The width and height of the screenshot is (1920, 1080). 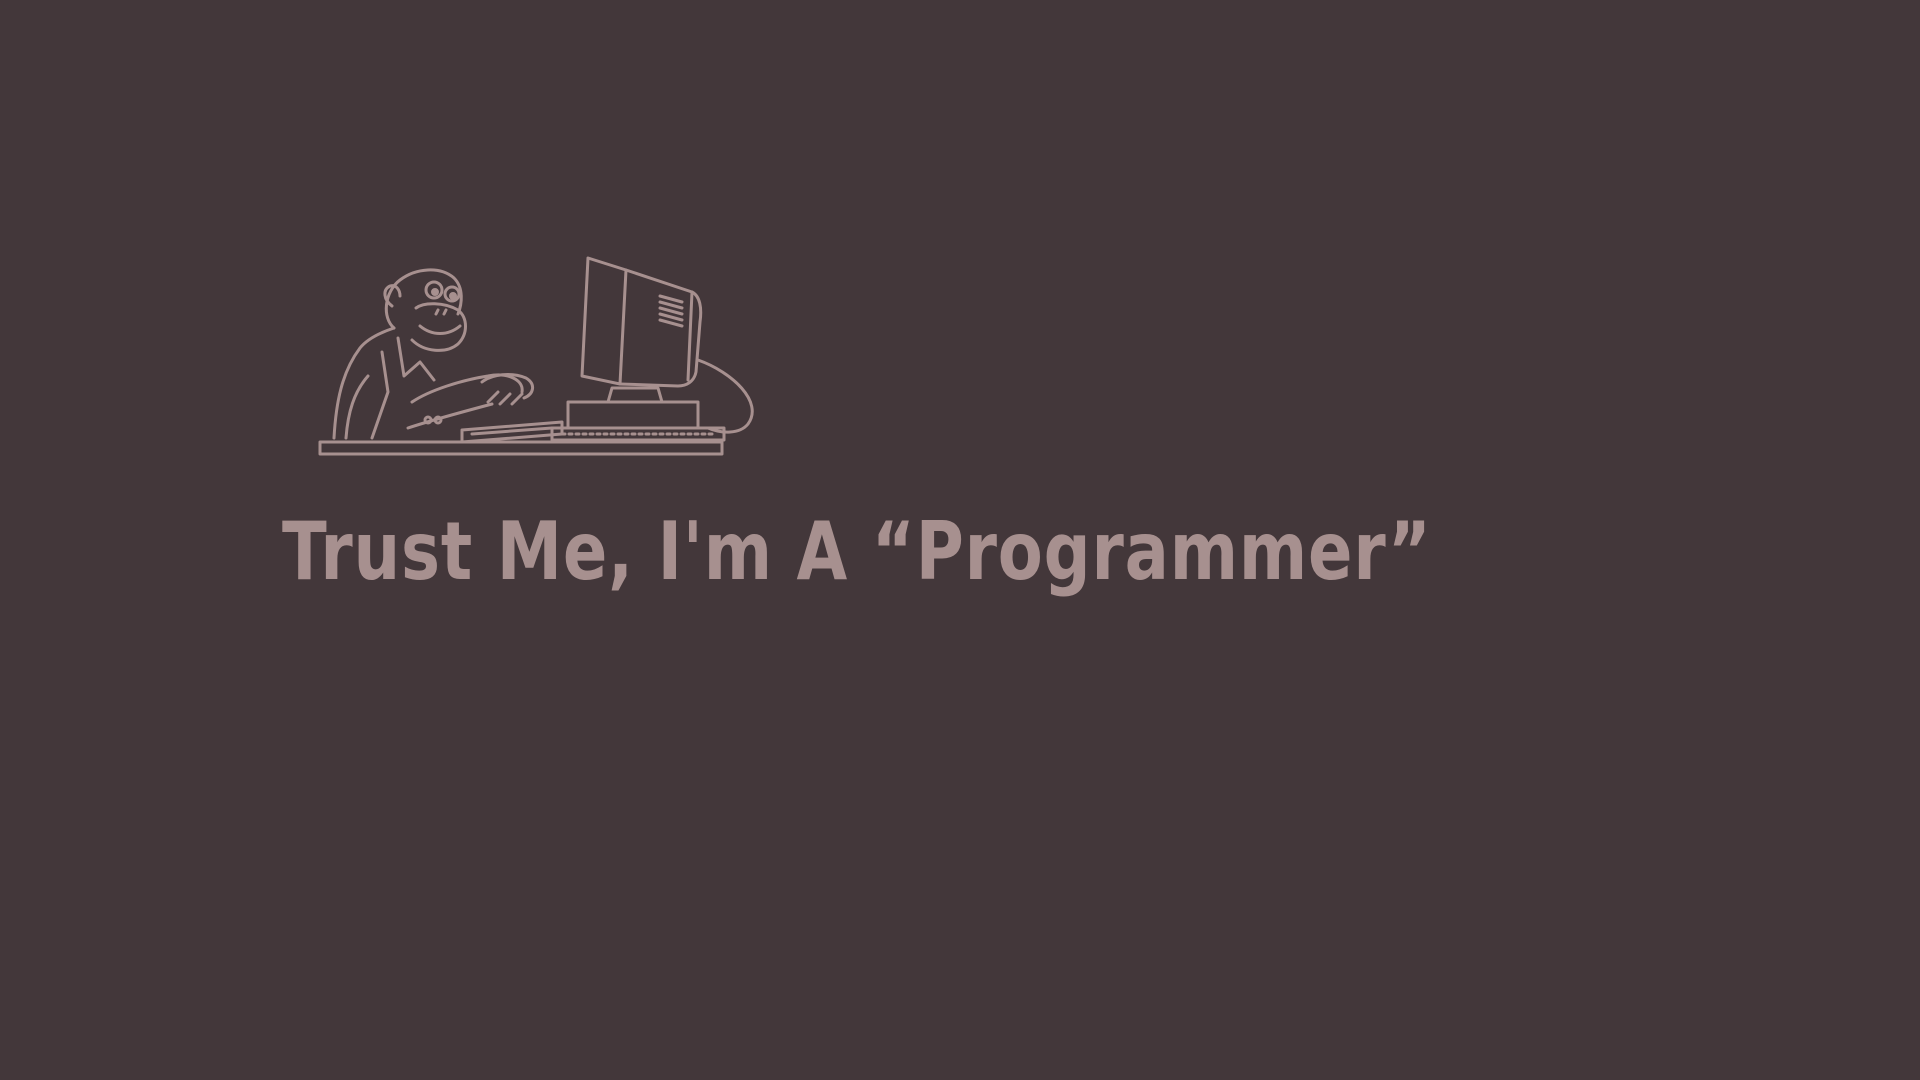 I want to click on tagline-text: Trust Me, I'm A “Programmer”, so click(x=857, y=551).